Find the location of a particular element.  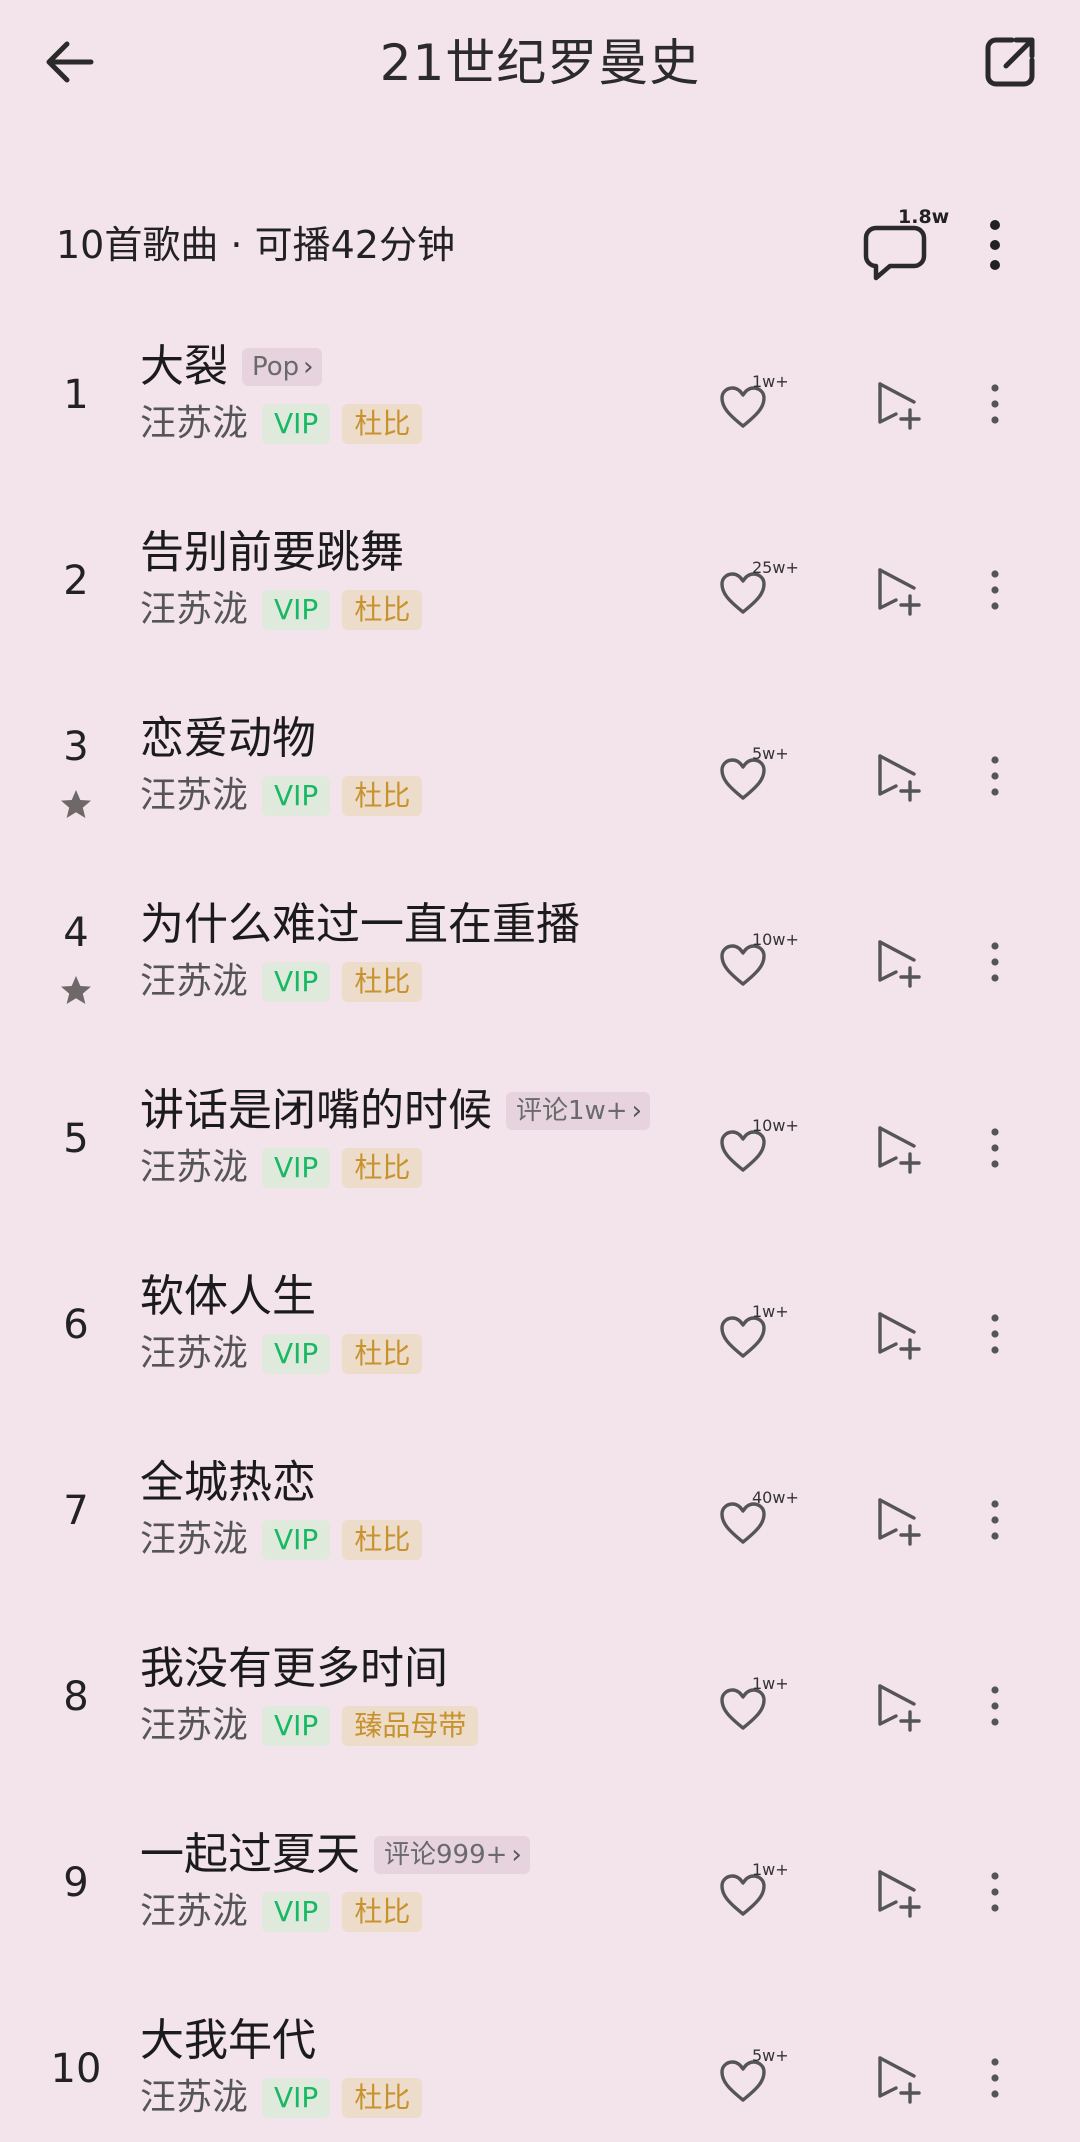

song-row: 1 大裂 Pop › 汪苏泷 VIP 杜比 1w+ is located at coordinates (540, 411).